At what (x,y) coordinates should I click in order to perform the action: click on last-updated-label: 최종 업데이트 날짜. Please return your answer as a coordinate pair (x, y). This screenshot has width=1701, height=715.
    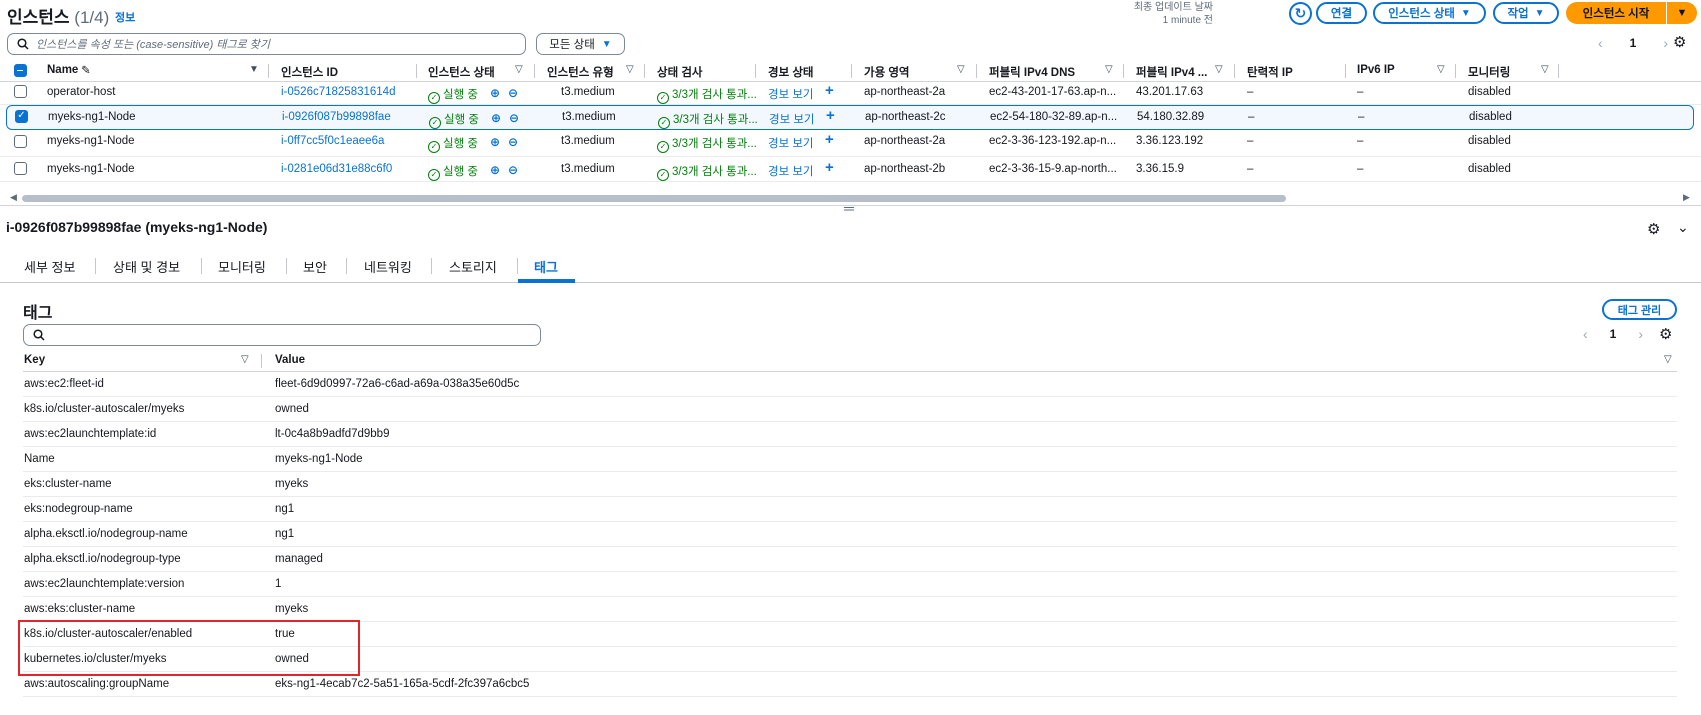
    Looking at the image, I should click on (1173, 7).